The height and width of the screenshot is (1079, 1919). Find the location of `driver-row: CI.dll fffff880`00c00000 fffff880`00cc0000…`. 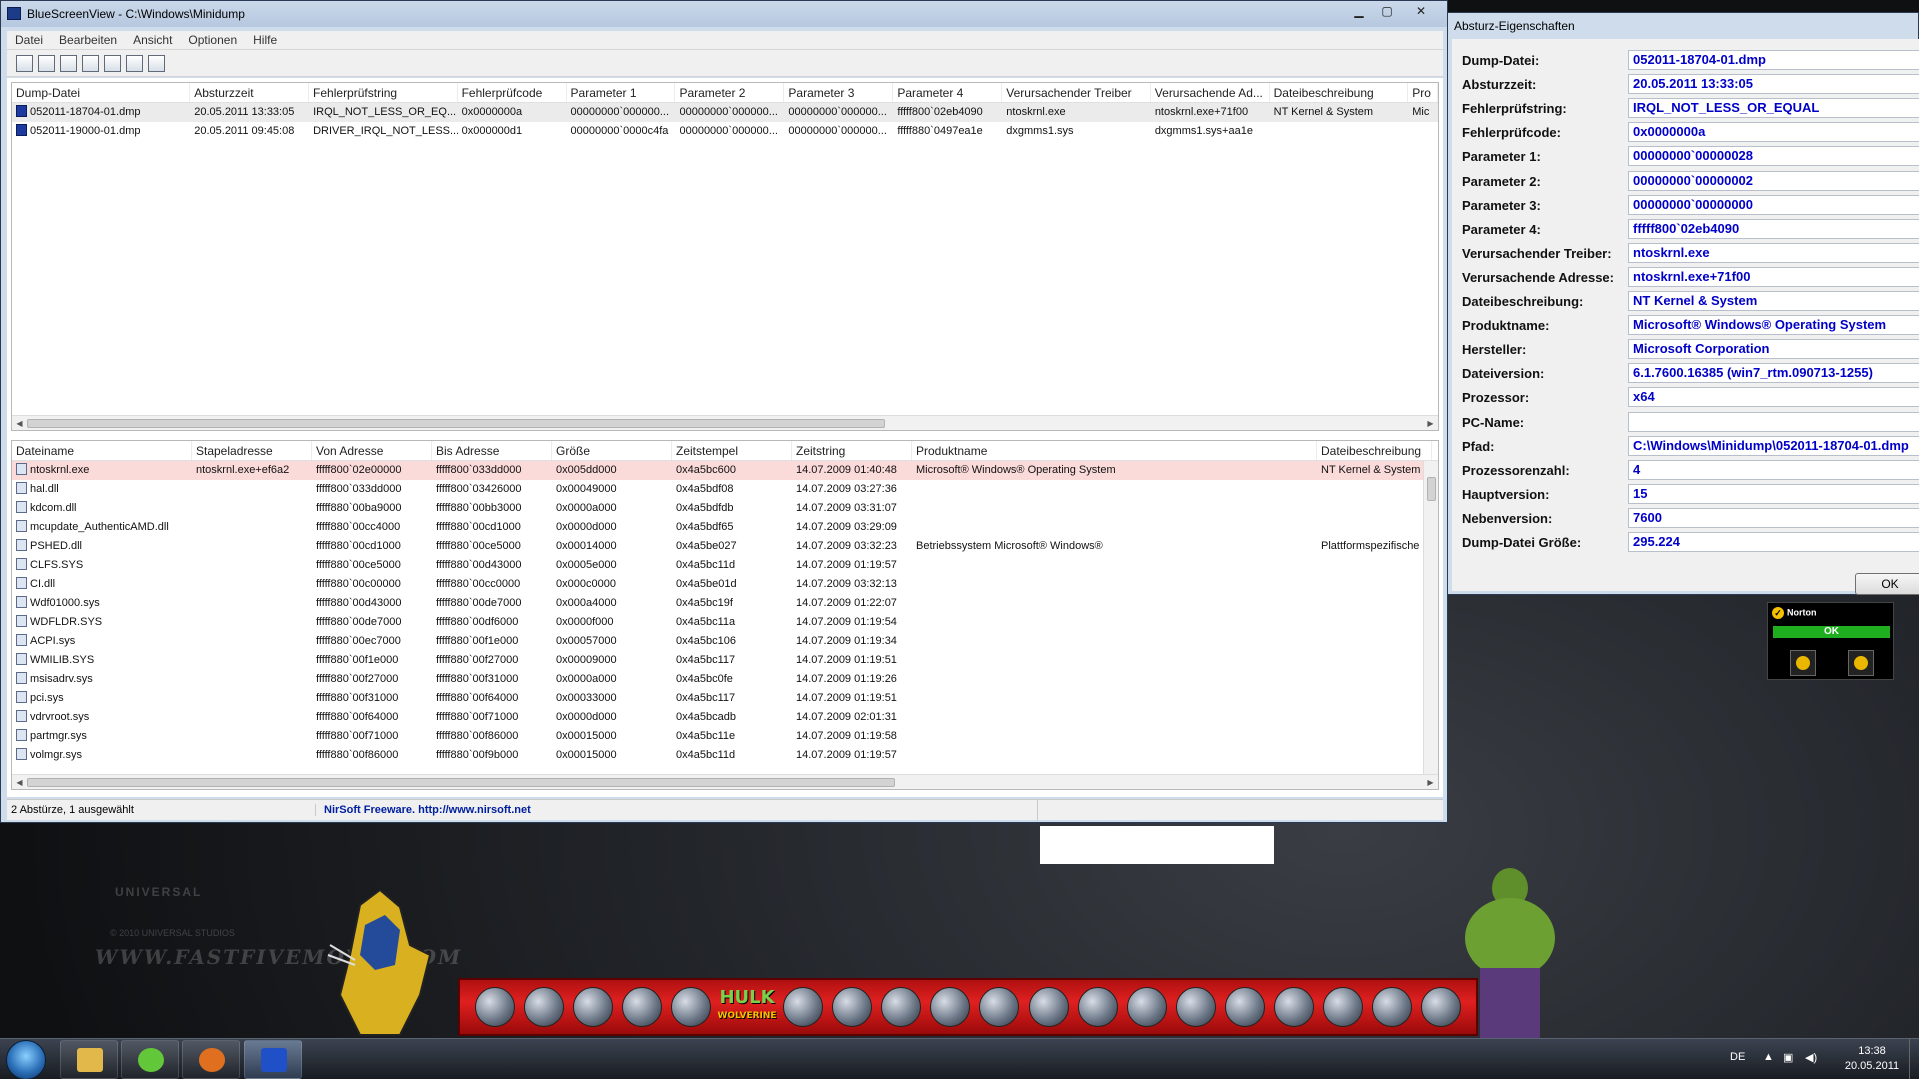

driver-row: CI.dll fffff880`00c00000 fffff880`00cc0000… is located at coordinates (725, 584).